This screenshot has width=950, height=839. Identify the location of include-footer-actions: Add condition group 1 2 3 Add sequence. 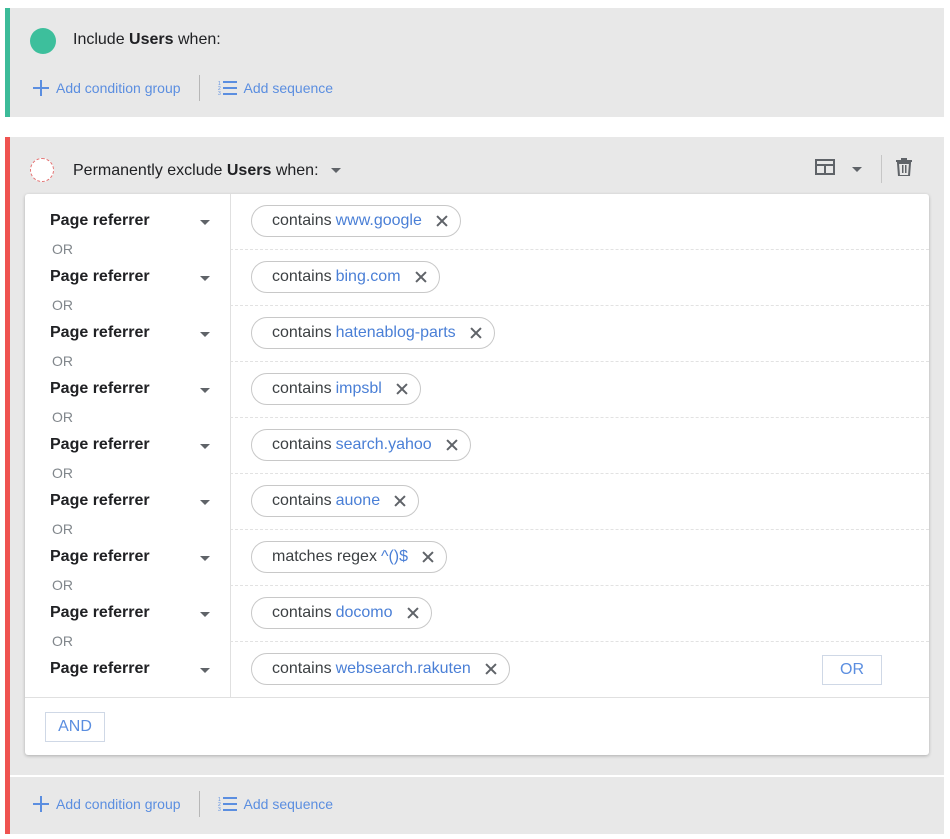
(182, 88).